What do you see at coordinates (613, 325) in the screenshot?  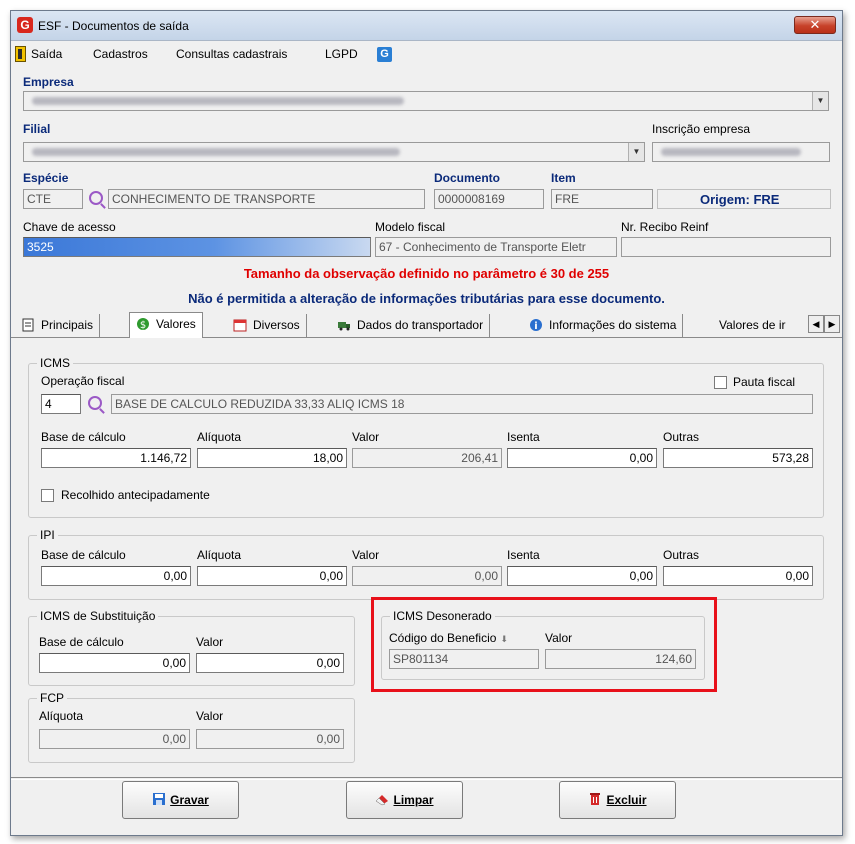 I see `tab-informacoes-sistema-label: Informações do sistema` at bounding box center [613, 325].